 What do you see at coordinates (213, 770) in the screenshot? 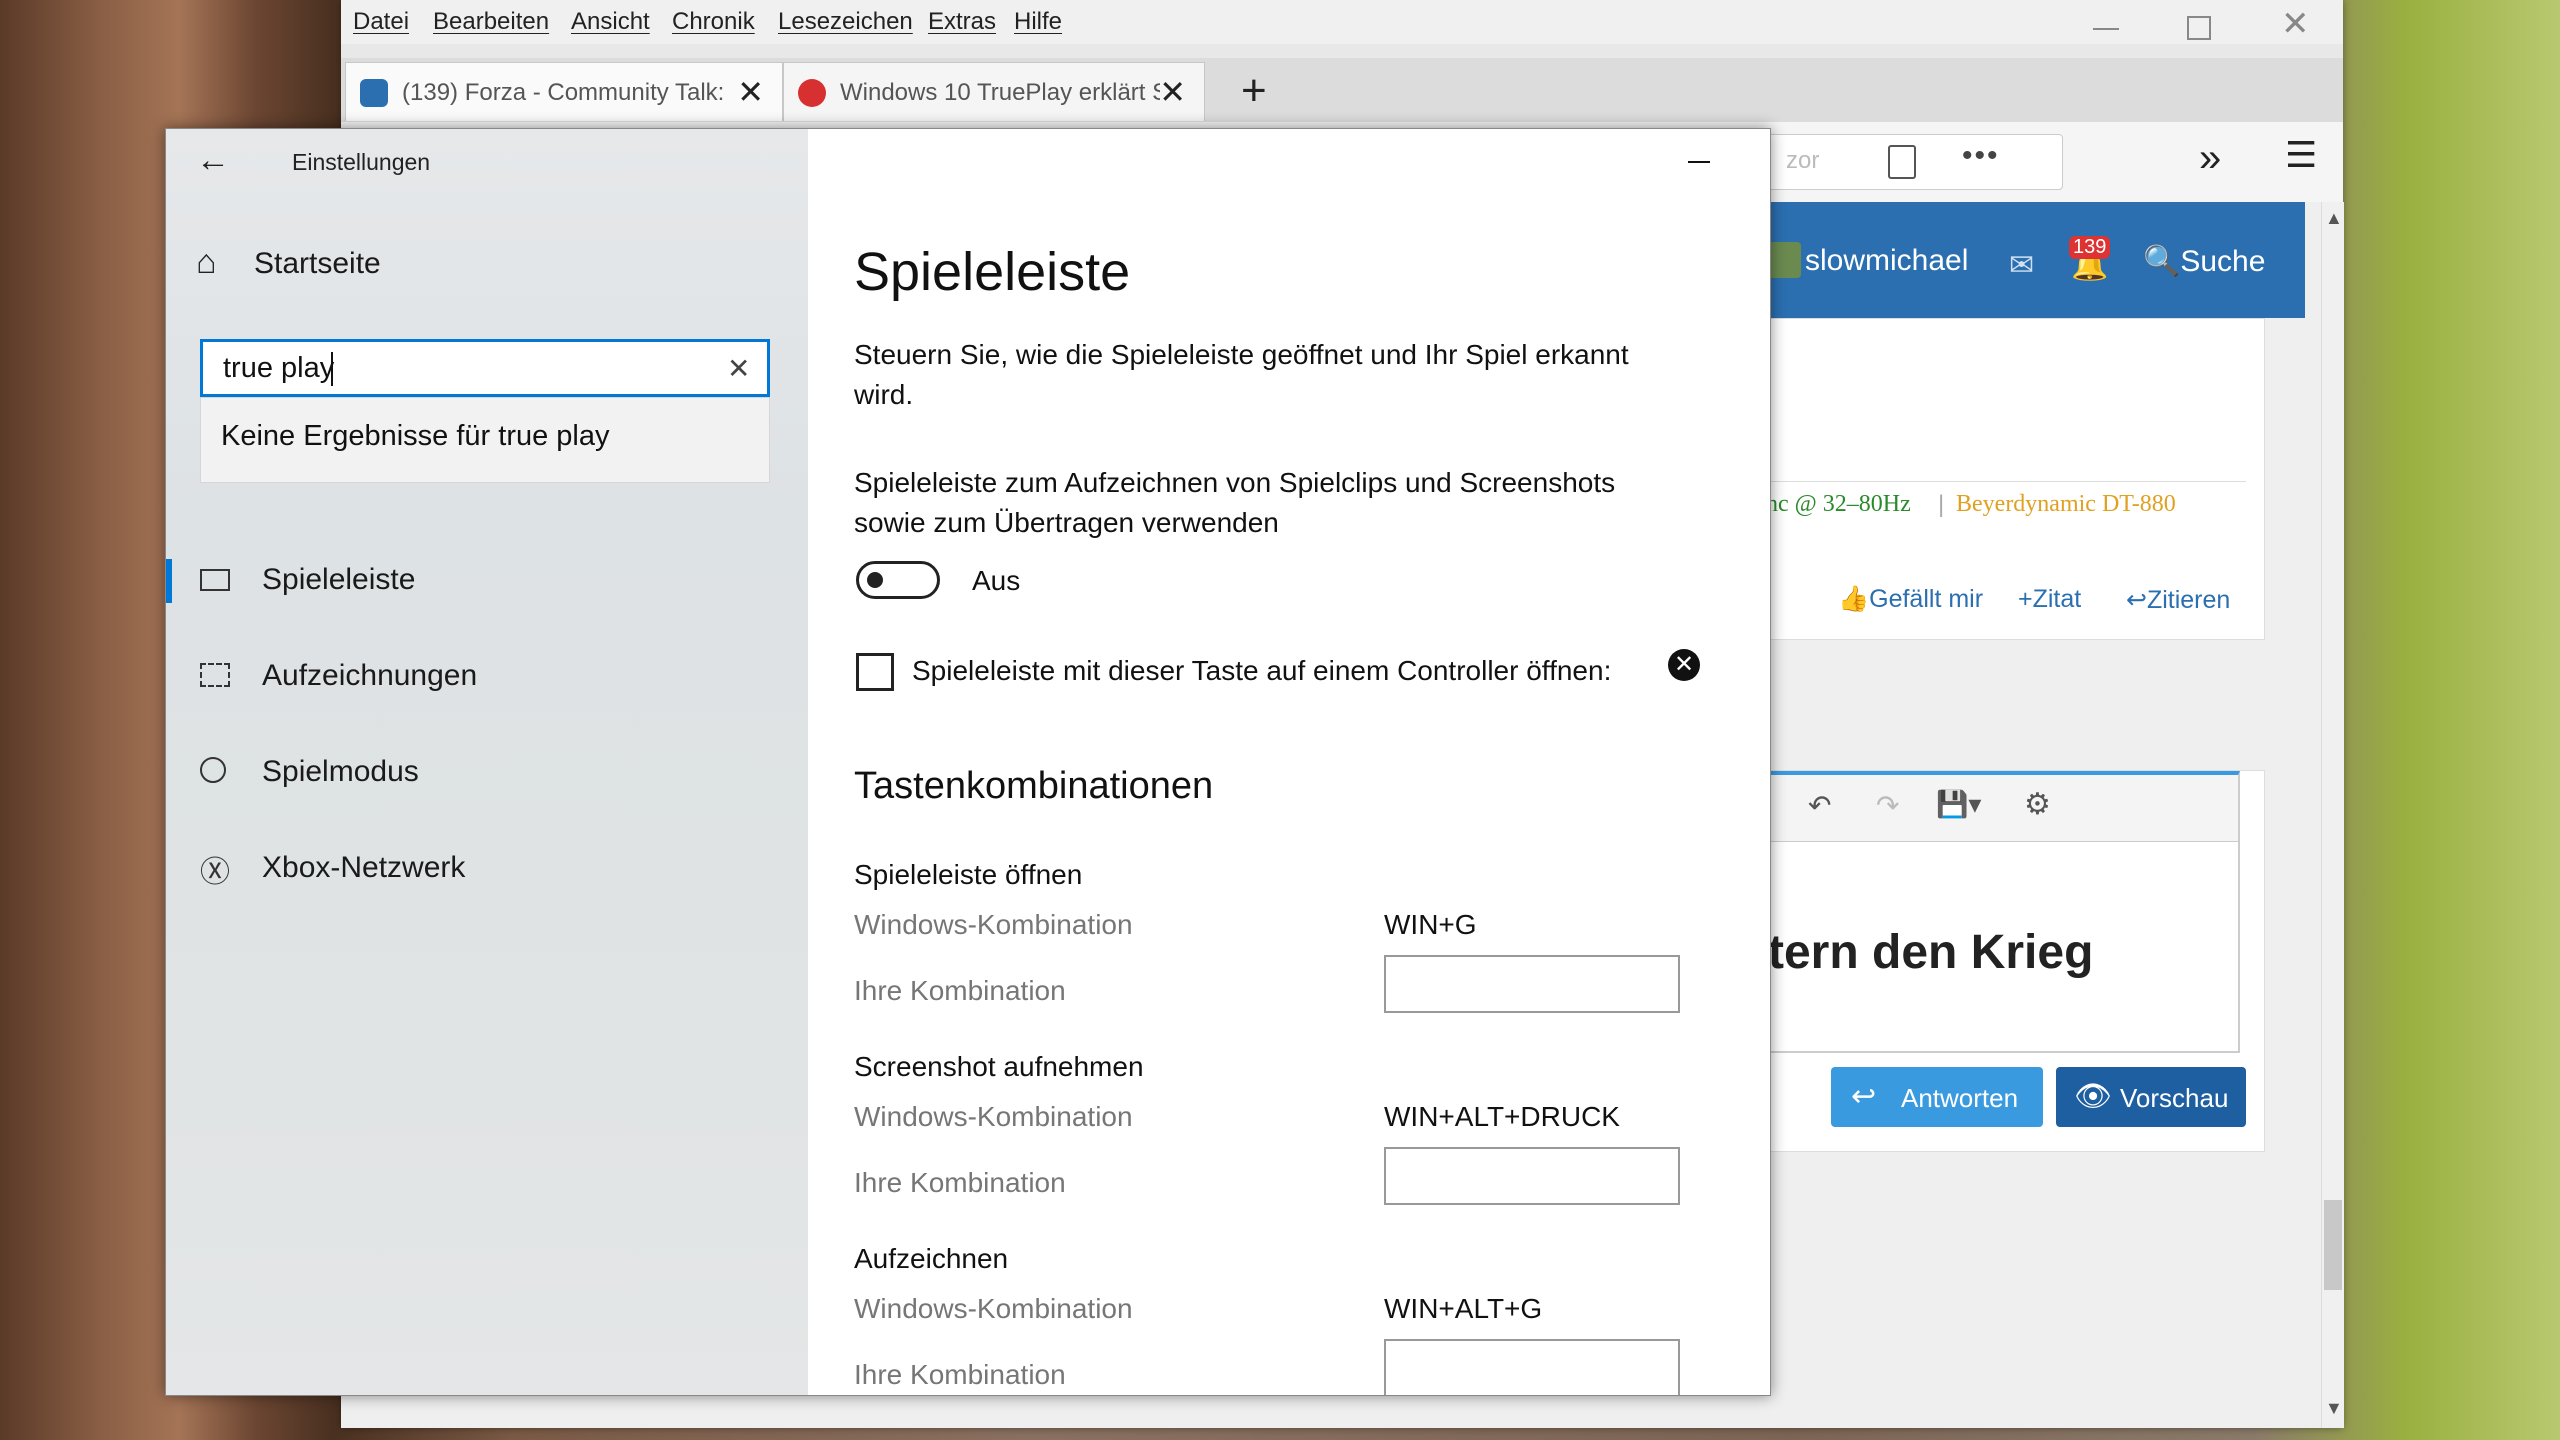
I see `gamemode-icon` at bounding box center [213, 770].